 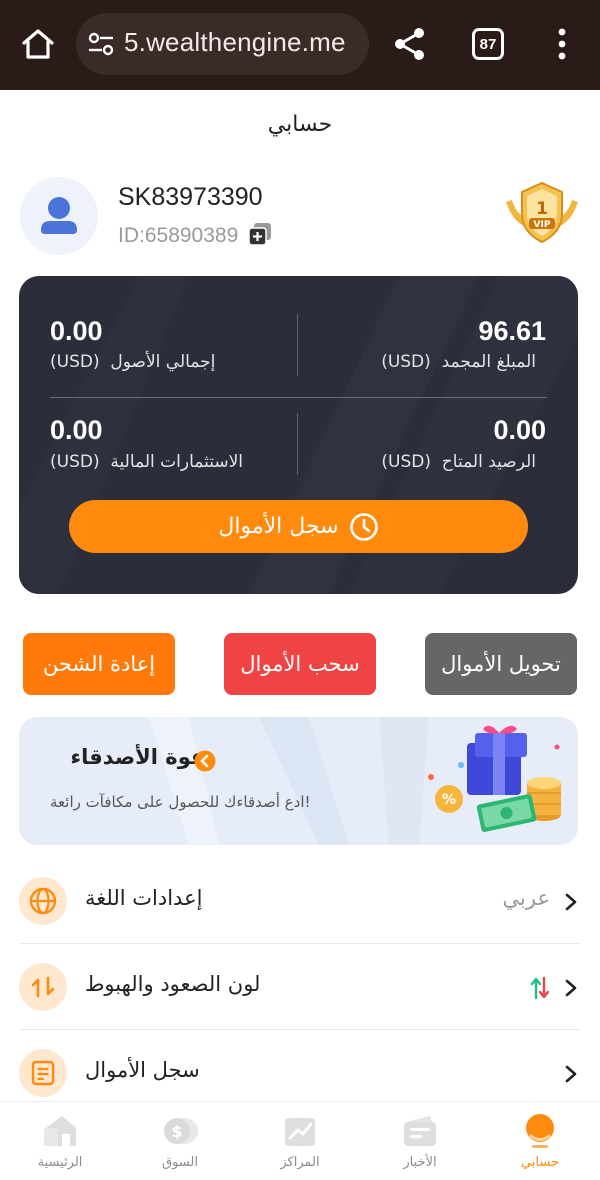 I want to click on arrow-circle-icon, so click(x=205, y=761).